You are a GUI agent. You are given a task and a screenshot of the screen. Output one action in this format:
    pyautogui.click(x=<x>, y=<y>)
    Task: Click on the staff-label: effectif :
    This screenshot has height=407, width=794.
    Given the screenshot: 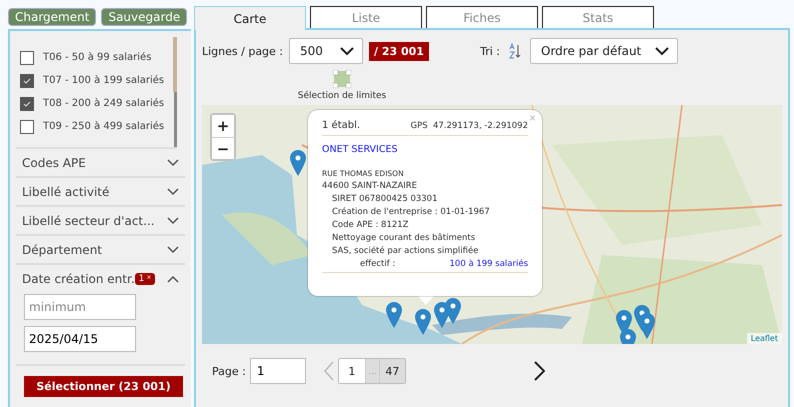 What is the action you would take?
    pyautogui.click(x=378, y=264)
    